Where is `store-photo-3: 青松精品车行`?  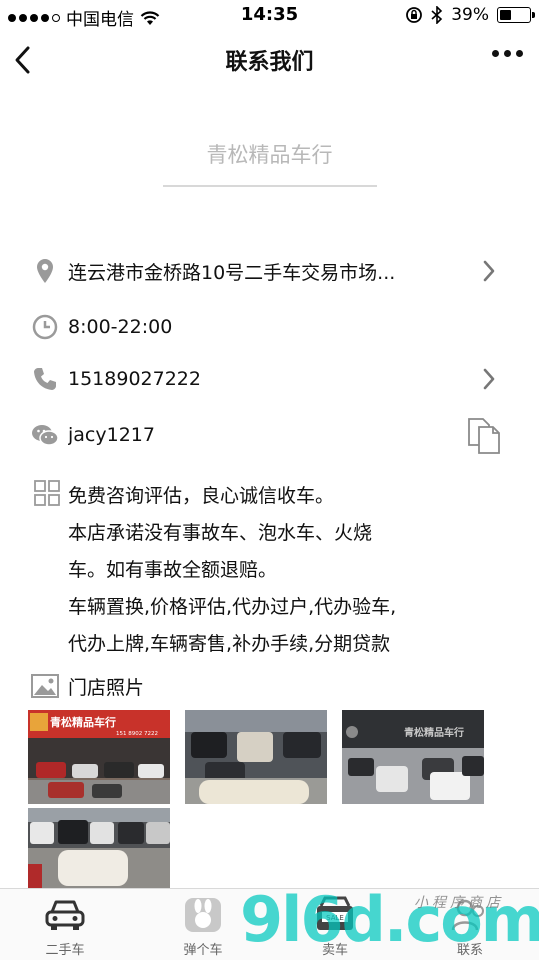
store-photo-3: 青松精品车行 is located at coordinates (413, 757).